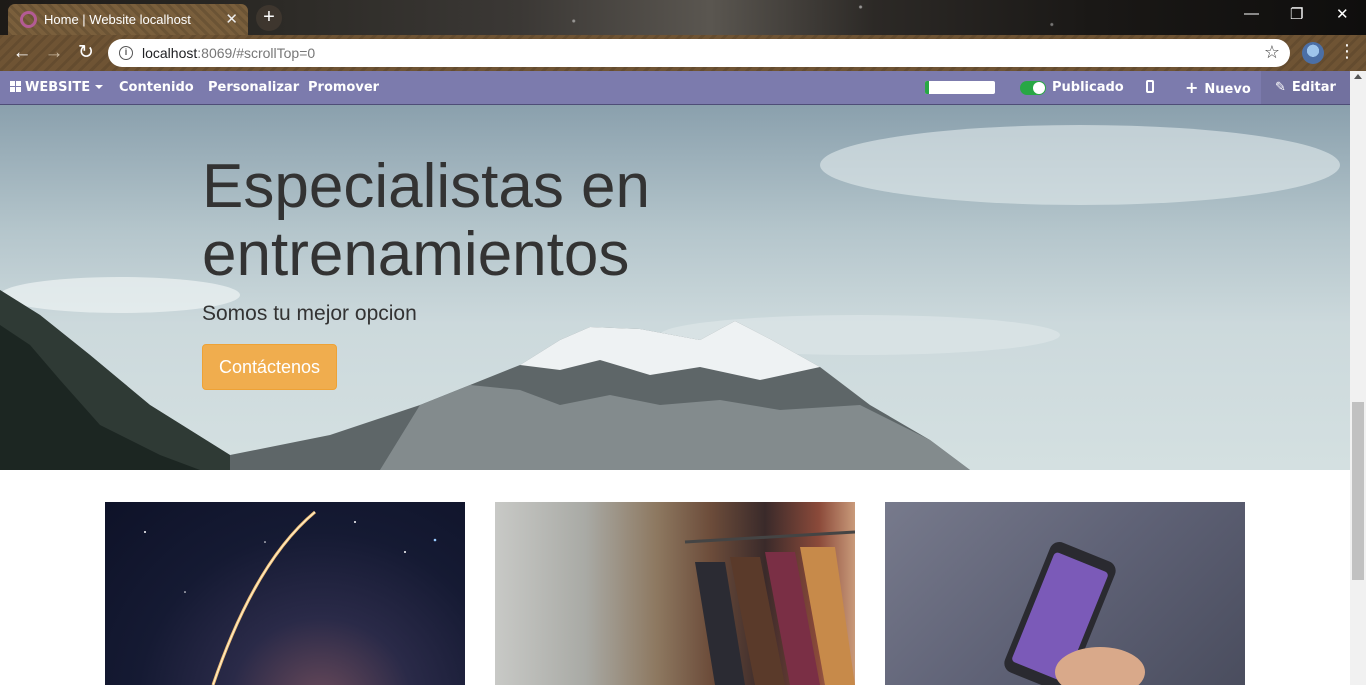  What do you see at coordinates (170, 53) in the screenshot?
I see `url-host: localhost` at bounding box center [170, 53].